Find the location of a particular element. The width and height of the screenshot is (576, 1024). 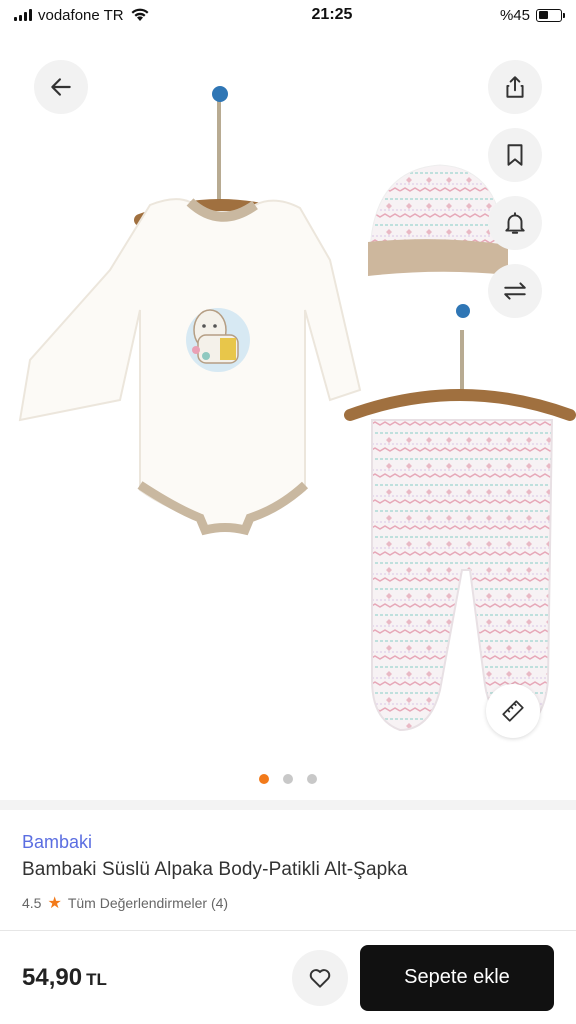

reviews-link: Tüm Değerlendirmeler (4) is located at coordinates (148, 903).